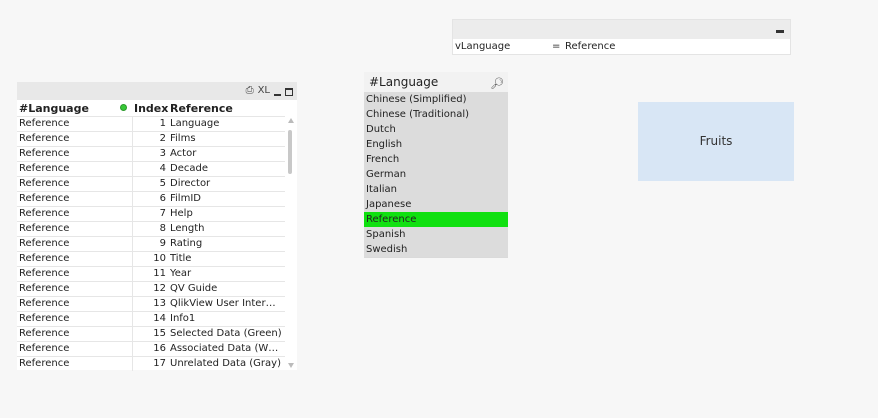 The height and width of the screenshot is (418, 878). What do you see at coordinates (436, 114) in the screenshot?
I see `listbox-item: Chinese (Traditional)` at bounding box center [436, 114].